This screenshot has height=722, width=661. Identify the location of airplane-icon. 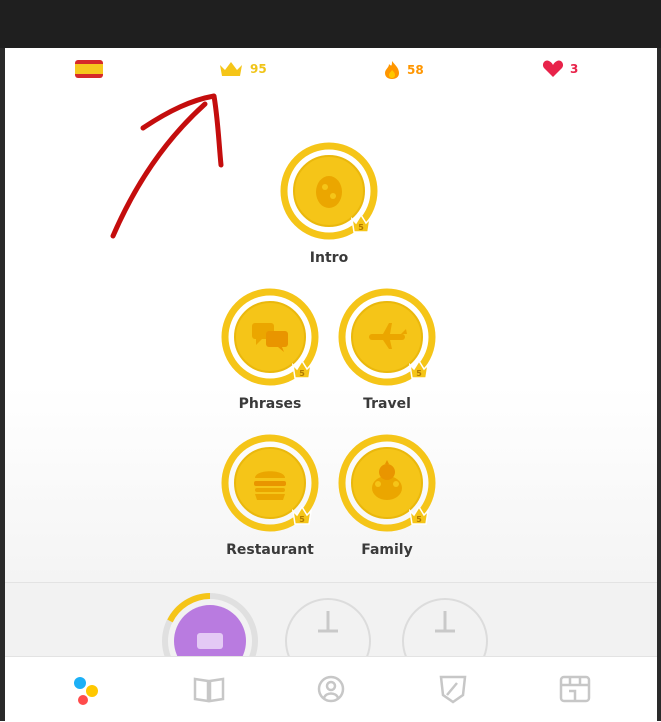
(388, 336).